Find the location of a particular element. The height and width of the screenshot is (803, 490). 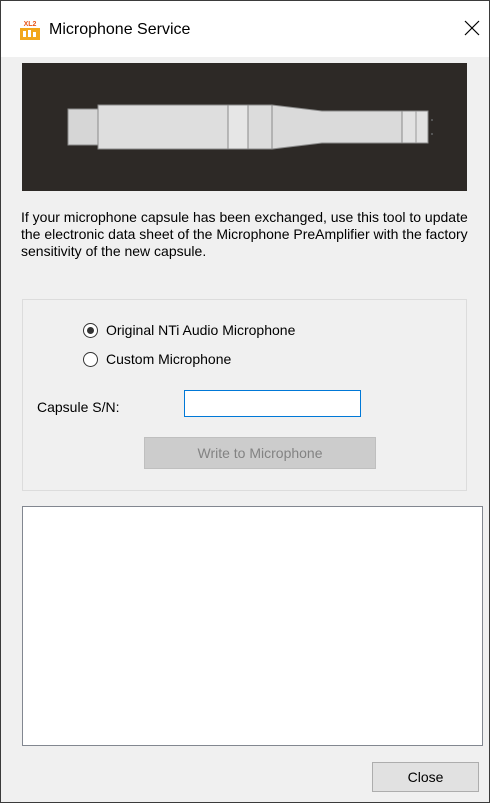

xl2-app-icon: XL2 is located at coordinates (30, 30).